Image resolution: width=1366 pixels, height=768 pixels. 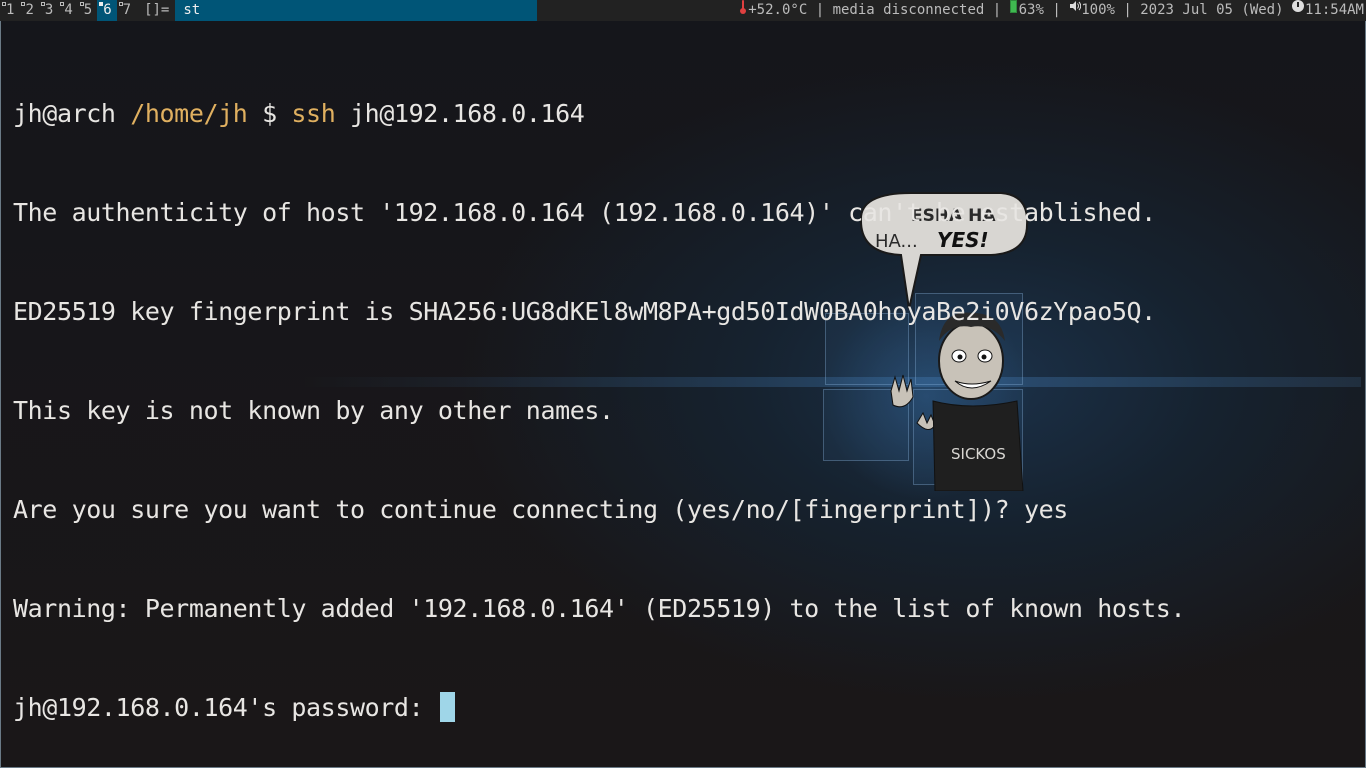 I want to click on tag-label: 4, so click(x=68, y=10).